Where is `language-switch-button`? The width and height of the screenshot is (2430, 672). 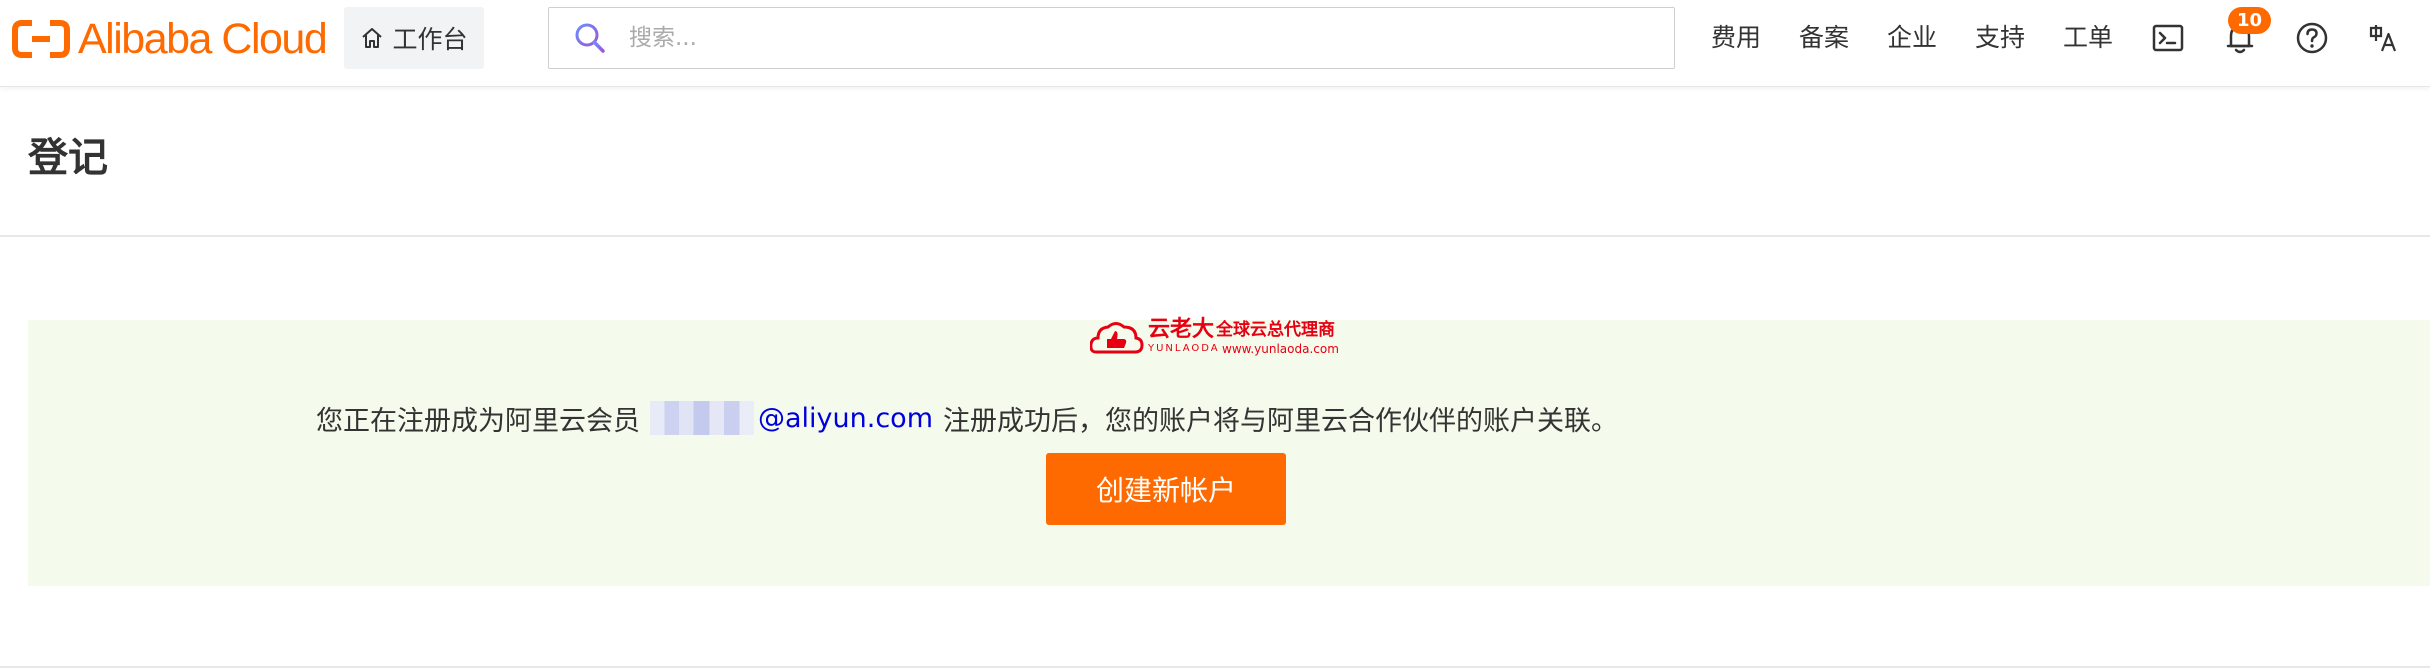
language-switch-button is located at coordinates (2384, 38).